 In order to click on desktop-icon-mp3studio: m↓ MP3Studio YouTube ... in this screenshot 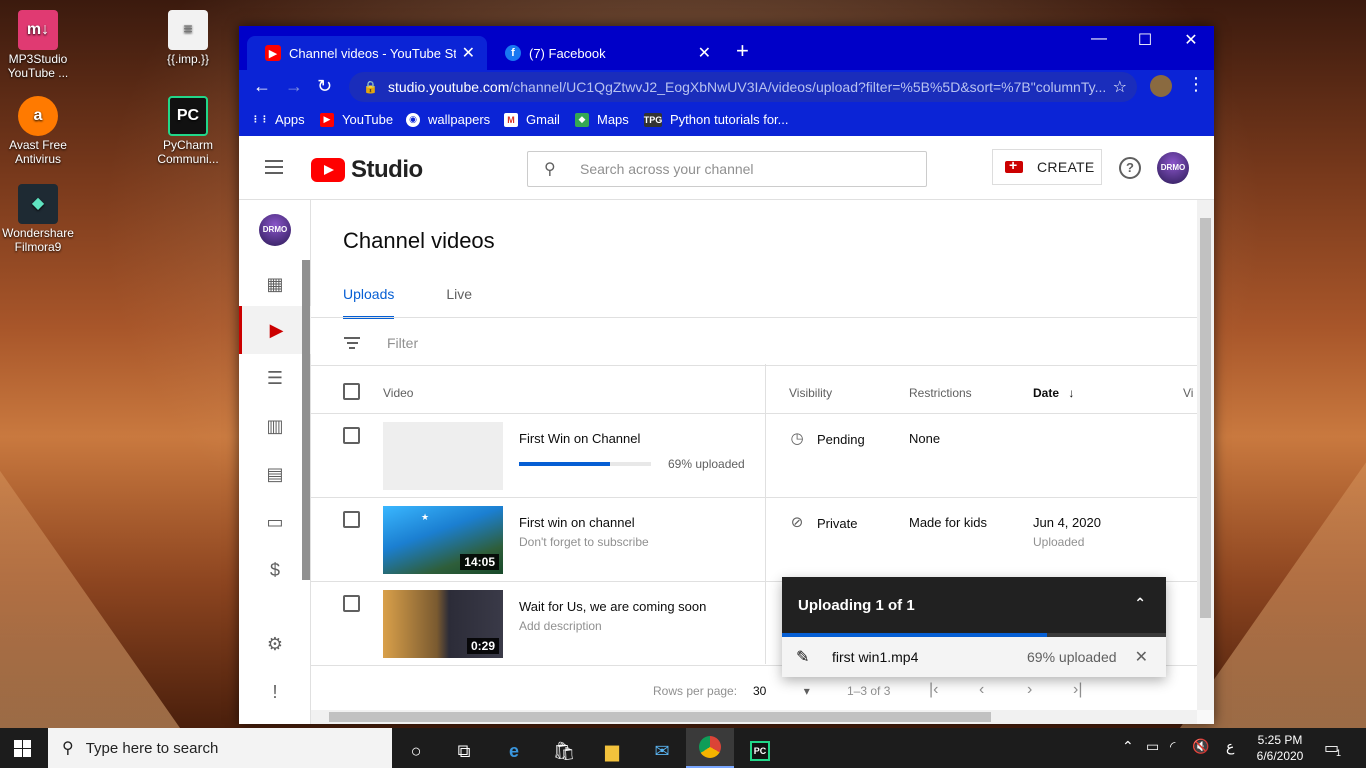, I will do `click(38, 45)`.